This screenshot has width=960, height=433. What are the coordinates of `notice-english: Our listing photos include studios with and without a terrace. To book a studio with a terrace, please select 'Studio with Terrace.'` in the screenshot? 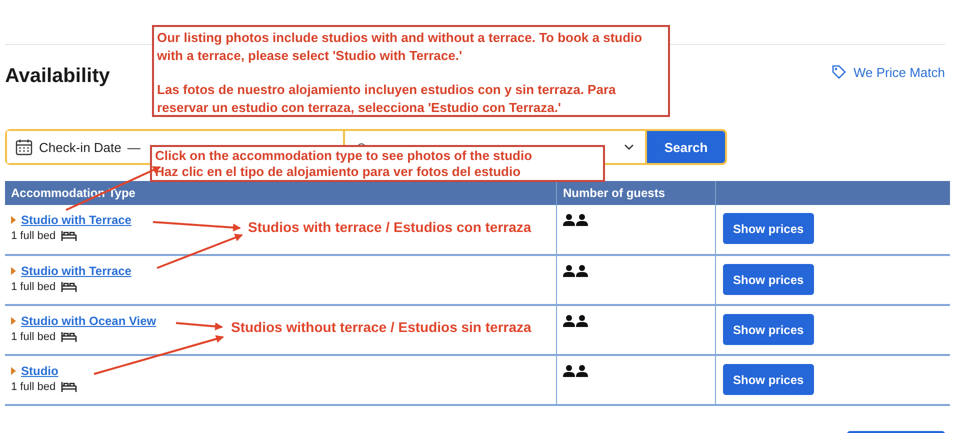 It's located at (400, 46).